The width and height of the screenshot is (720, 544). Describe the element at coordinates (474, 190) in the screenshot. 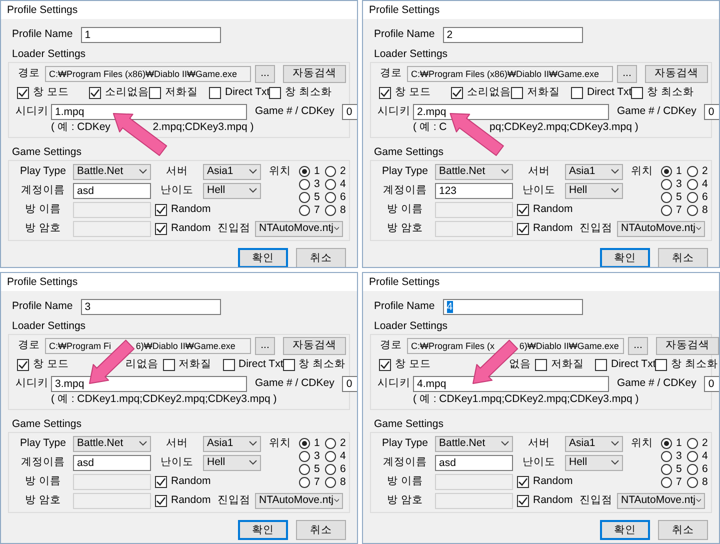

I see `account-field: 123` at that location.